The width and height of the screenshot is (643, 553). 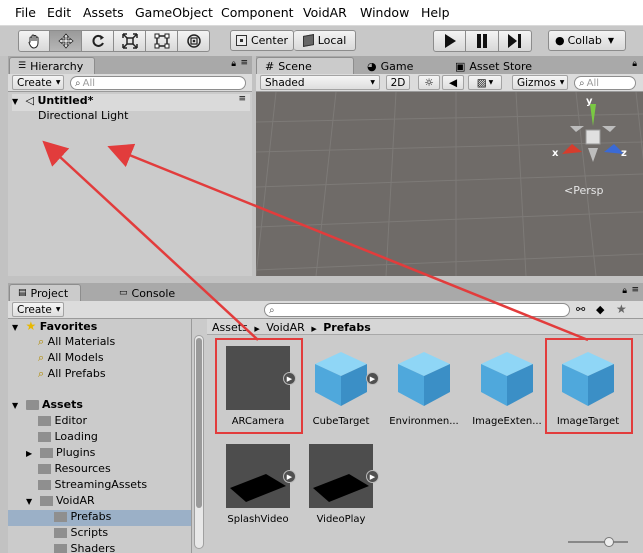 What do you see at coordinates (500, 65) in the screenshot?
I see `tab-asset-store: ▣ Asset Store` at bounding box center [500, 65].